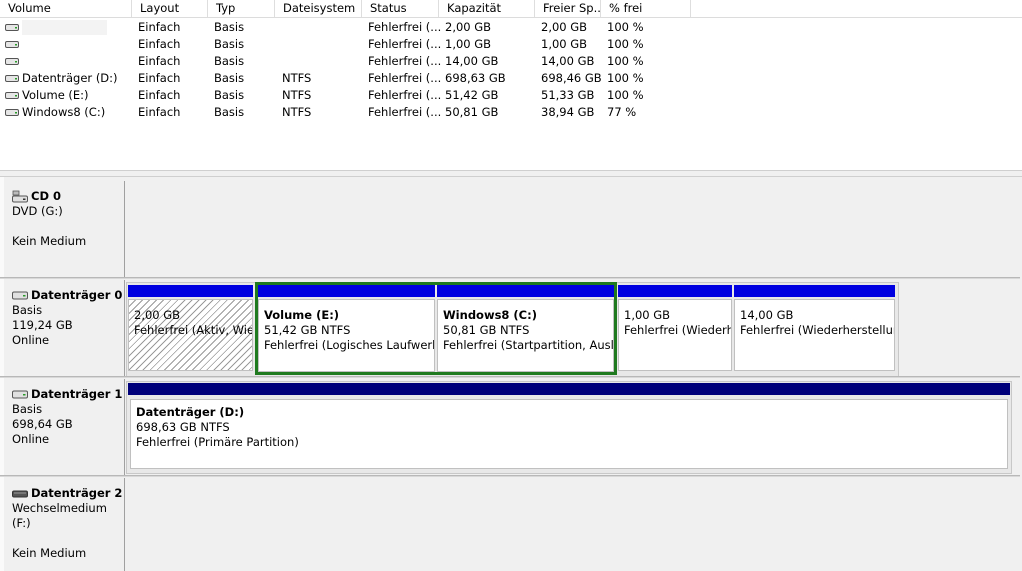  What do you see at coordinates (37, 211) in the screenshot?
I see `disk-drive-letter: DVD (G:)` at bounding box center [37, 211].